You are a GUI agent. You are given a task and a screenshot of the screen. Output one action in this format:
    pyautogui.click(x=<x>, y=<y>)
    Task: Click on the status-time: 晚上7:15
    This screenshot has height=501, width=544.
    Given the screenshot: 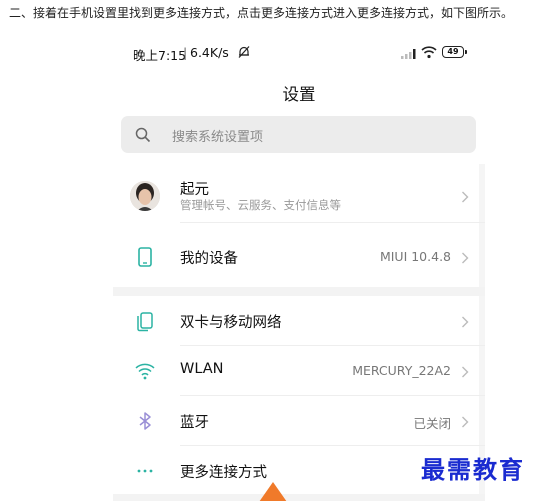 What is the action you would take?
    pyautogui.click(x=160, y=55)
    